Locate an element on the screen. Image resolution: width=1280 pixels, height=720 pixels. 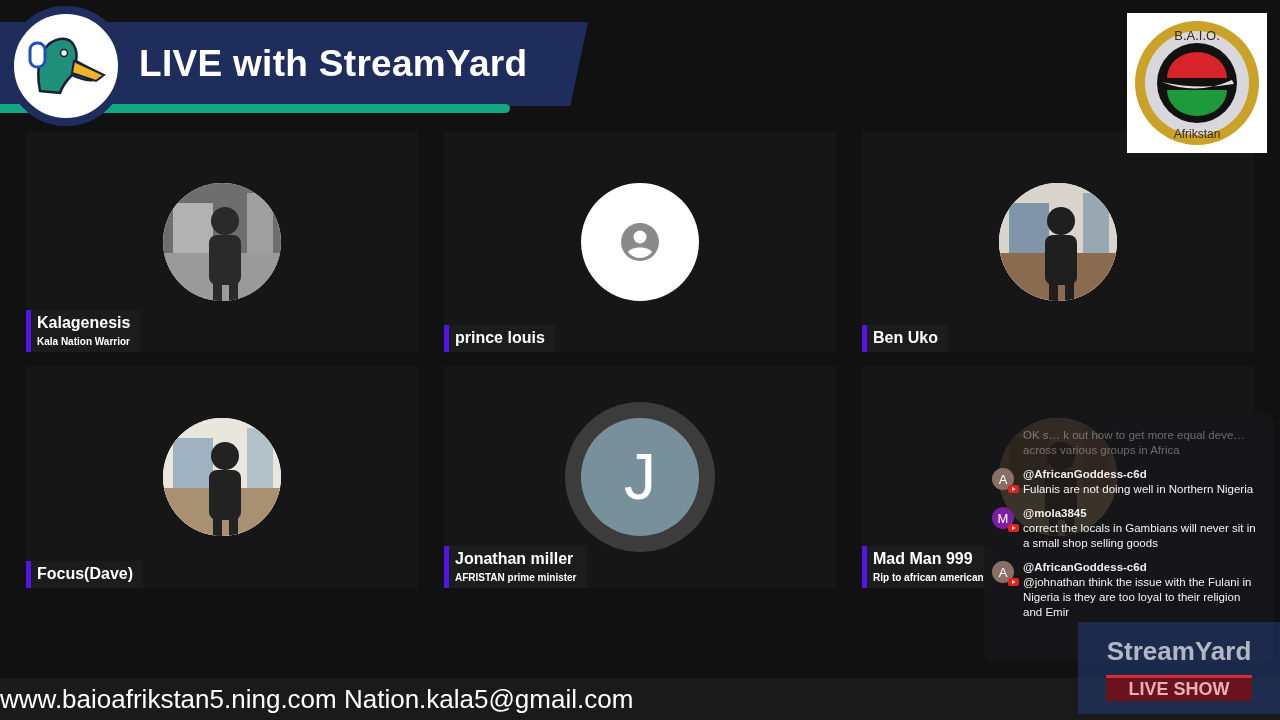
brand-name: StreamYard is located at coordinates (1179, 651).